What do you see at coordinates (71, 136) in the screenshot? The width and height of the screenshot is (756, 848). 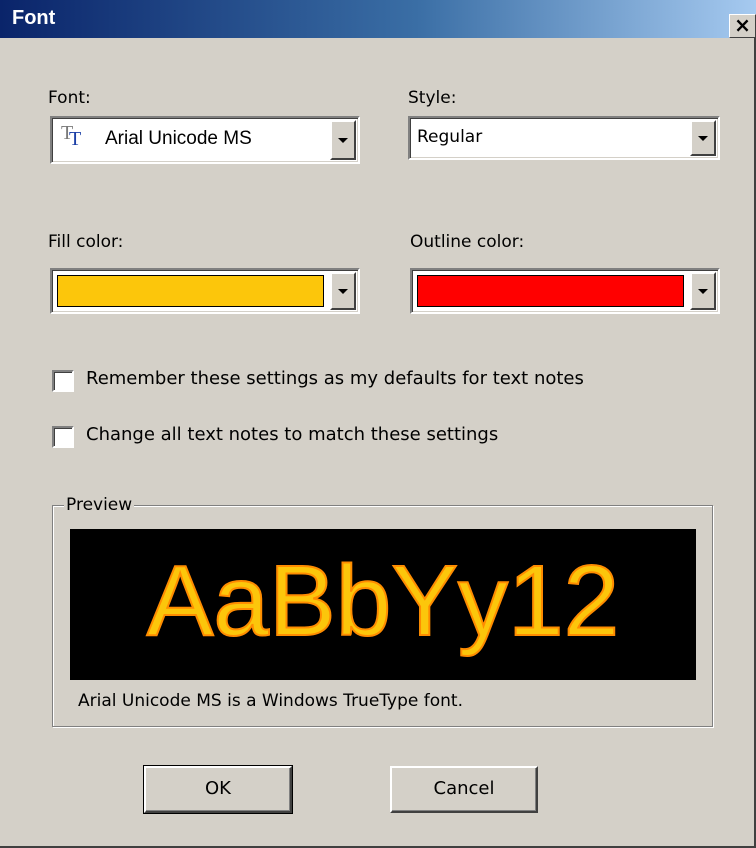 I see `truetype-font-icon: TT` at bounding box center [71, 136].